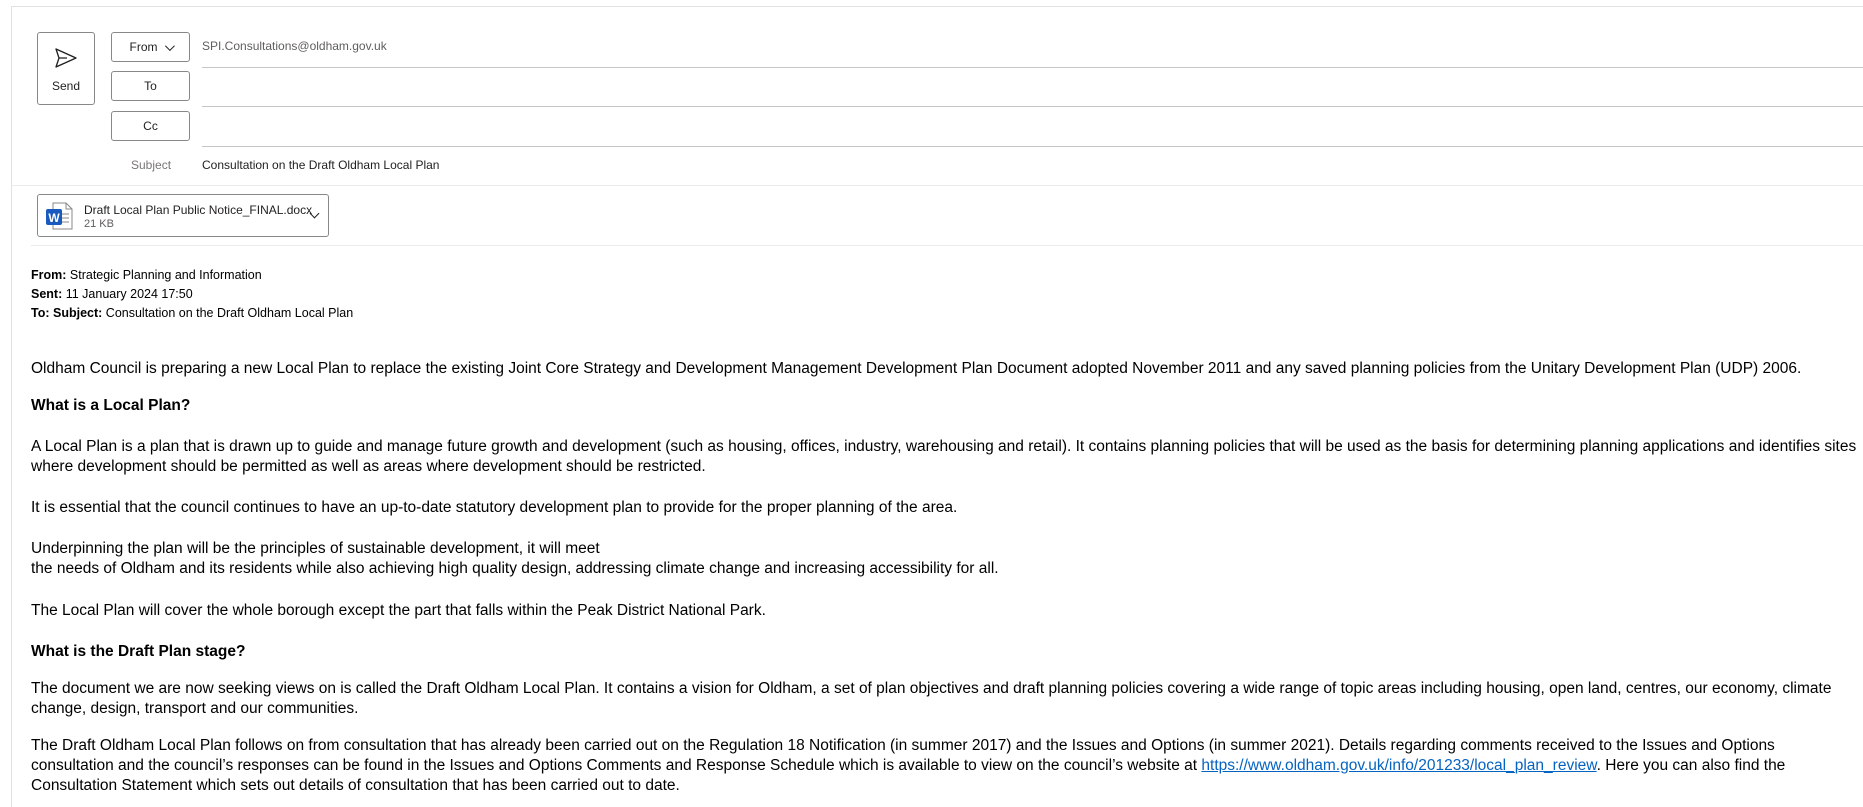 This screenshot has width=1863, height=807. I want to click on attachment-size: 21 KB, so click(99, 224).